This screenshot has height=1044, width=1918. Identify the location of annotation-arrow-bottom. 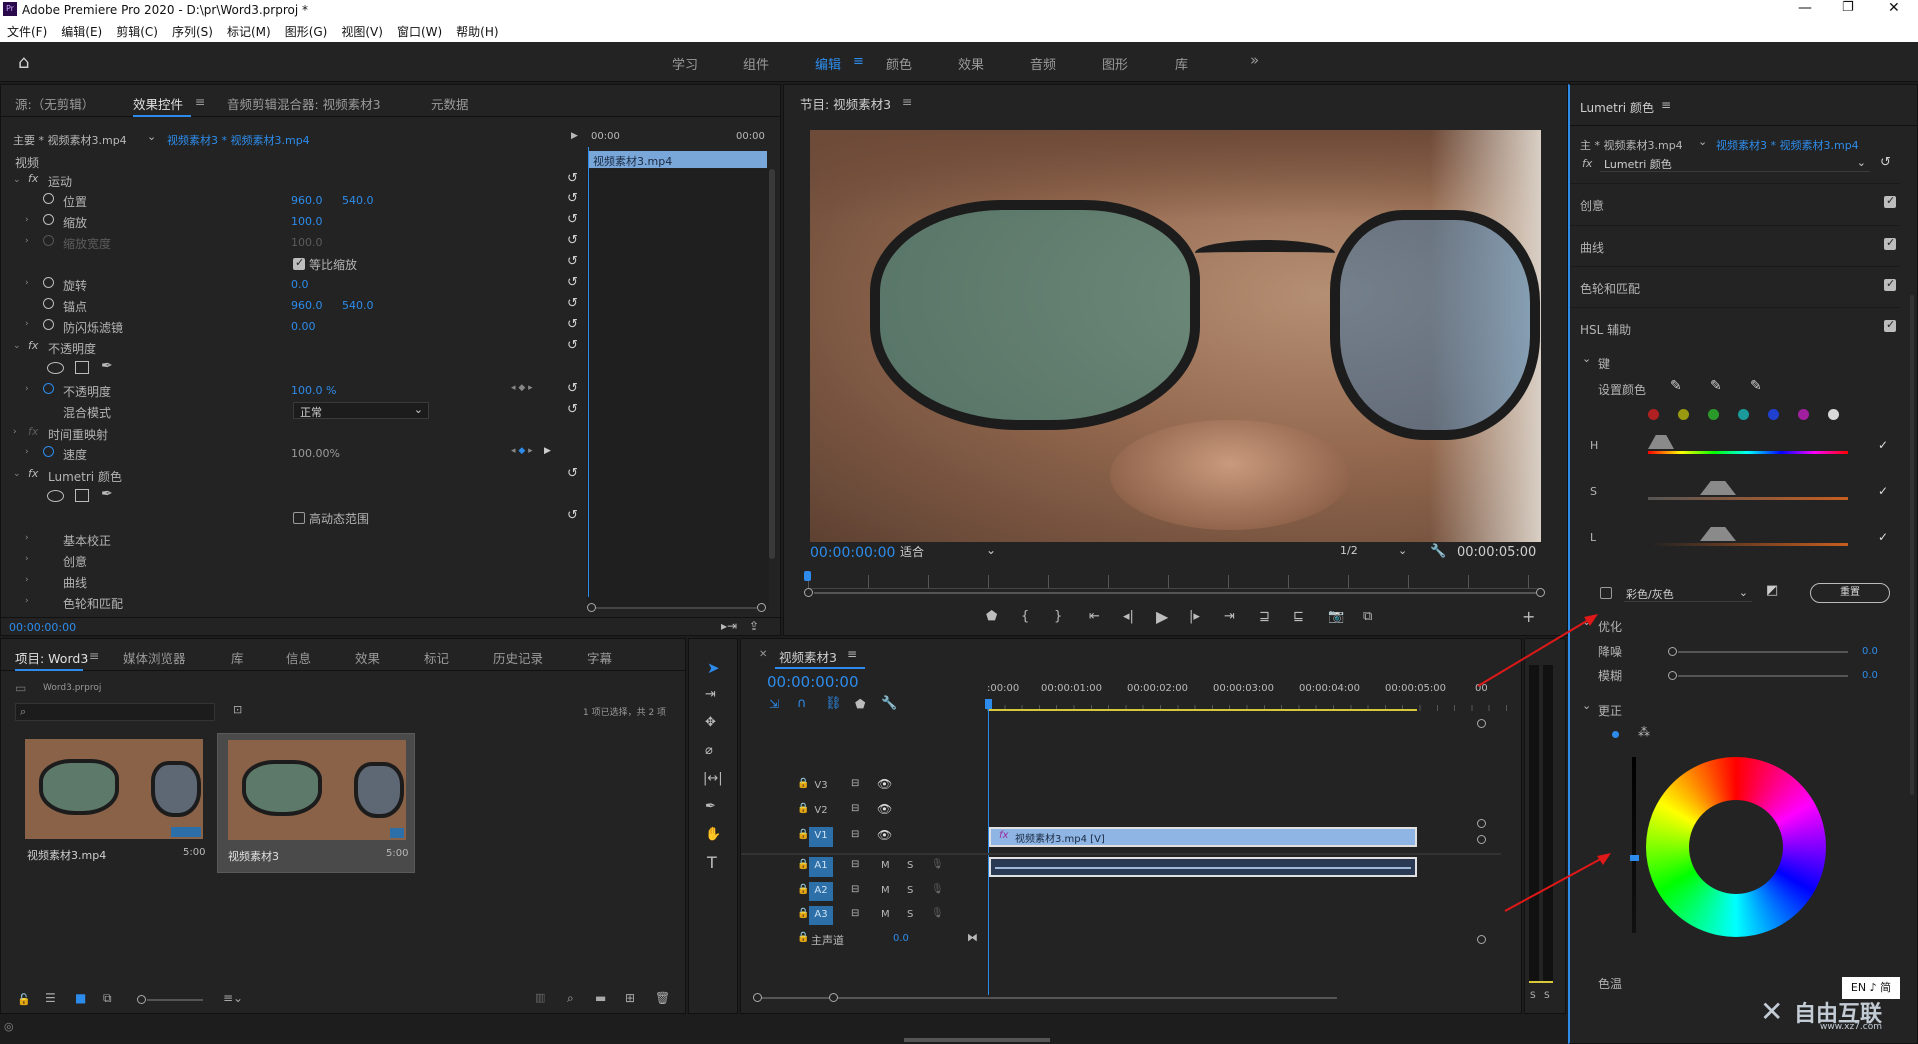
(1556, 883).